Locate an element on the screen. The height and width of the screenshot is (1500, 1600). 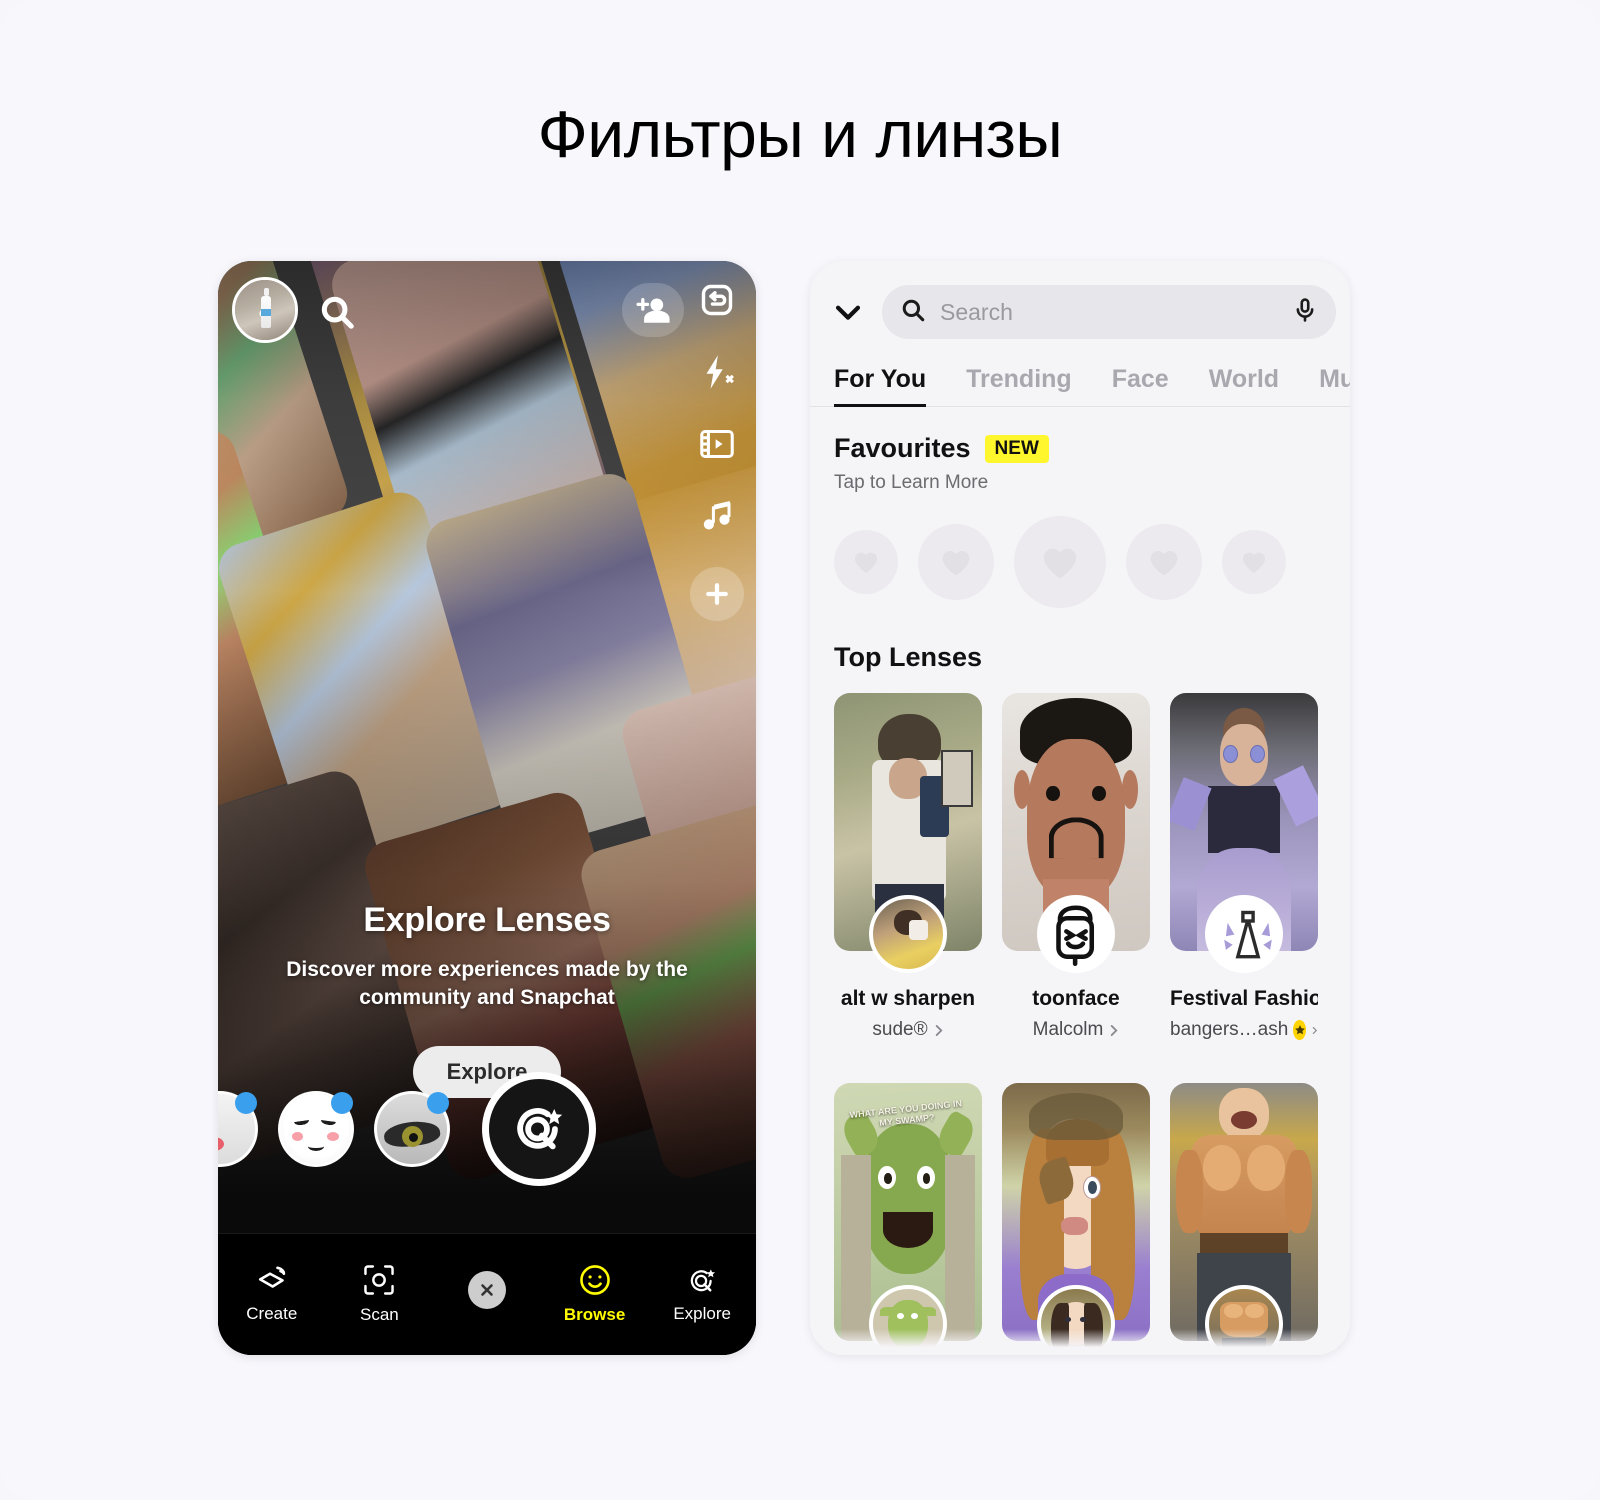
nav-item-explore: Explore is located at coordinates (702, 1294).